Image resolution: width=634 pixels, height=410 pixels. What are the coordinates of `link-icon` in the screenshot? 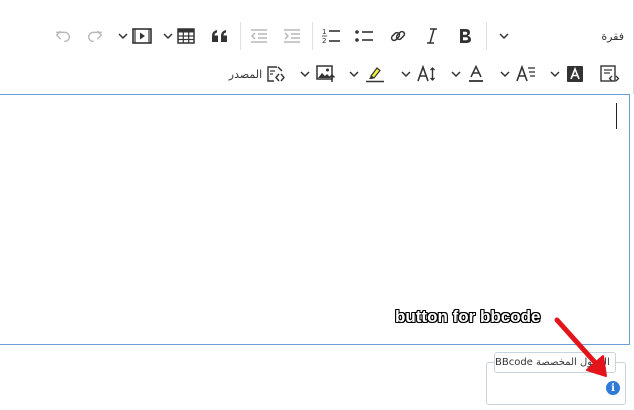 It's located at (398, 36).